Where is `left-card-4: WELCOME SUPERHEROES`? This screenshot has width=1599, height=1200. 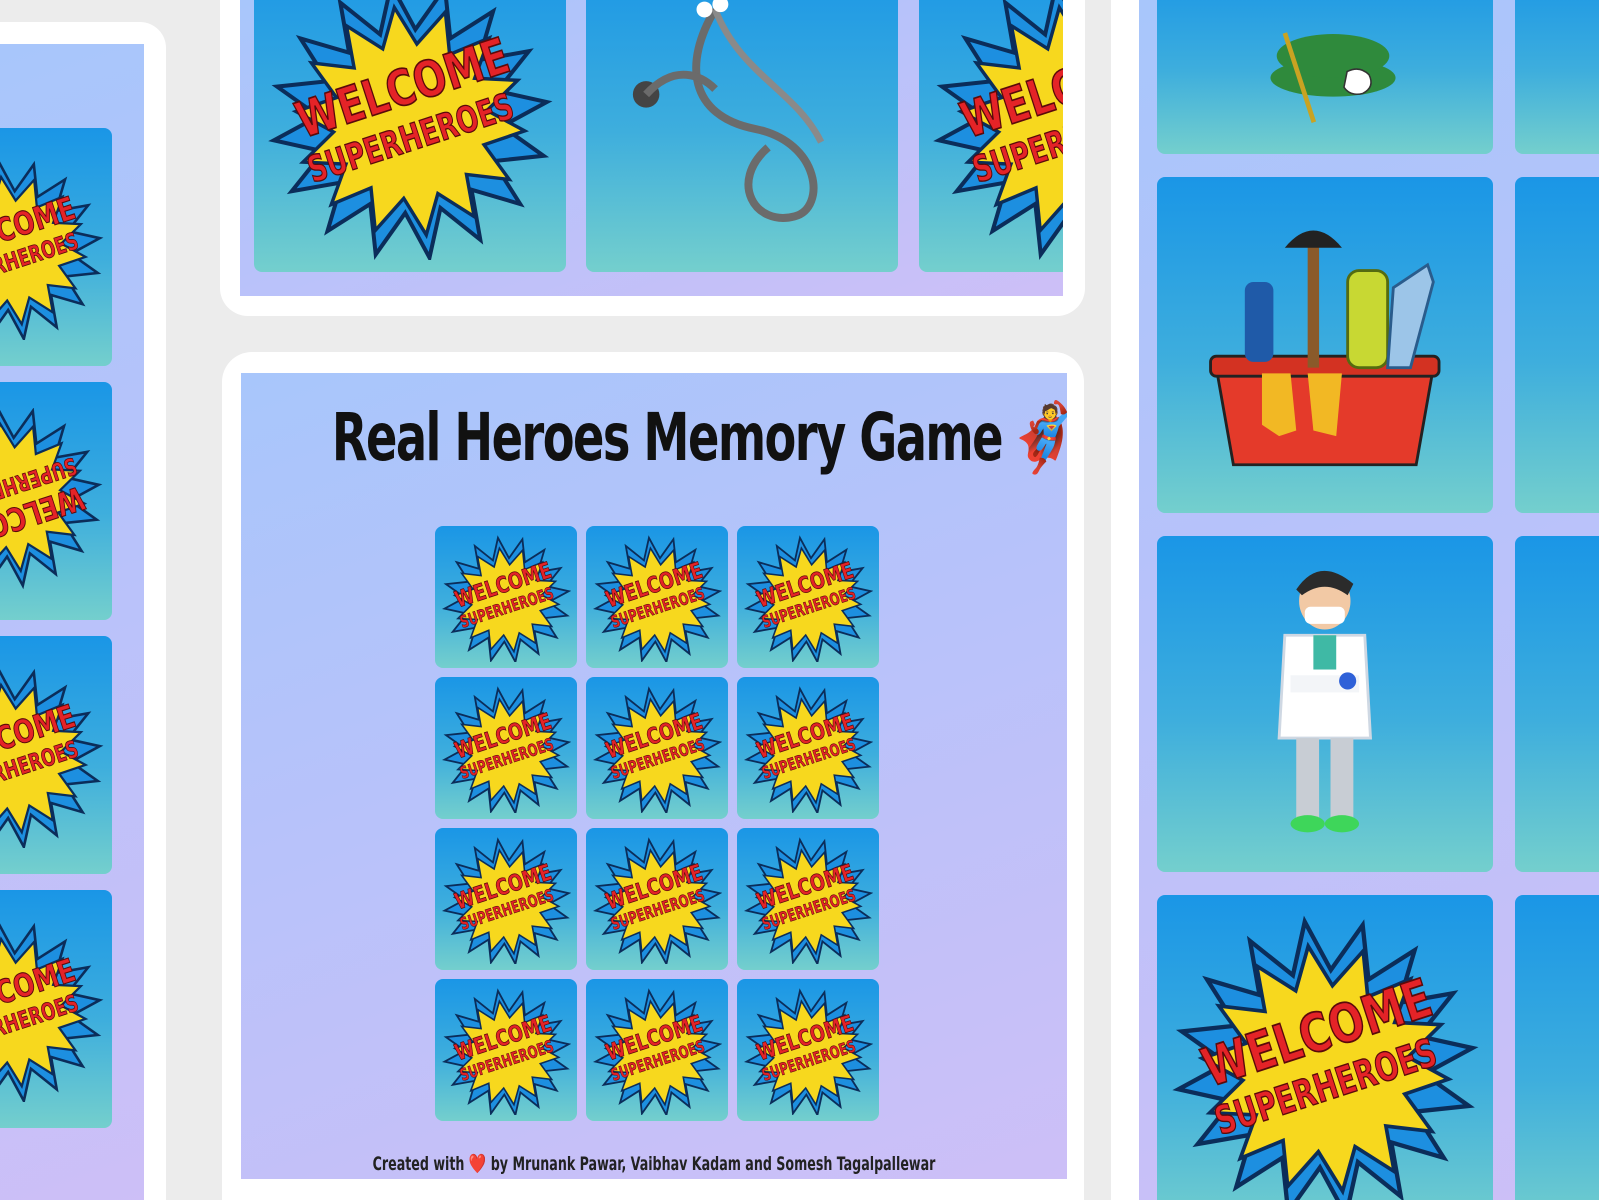
left-card-4: WELCOME SUPERHEROES is located at coordinates (56, 1009).